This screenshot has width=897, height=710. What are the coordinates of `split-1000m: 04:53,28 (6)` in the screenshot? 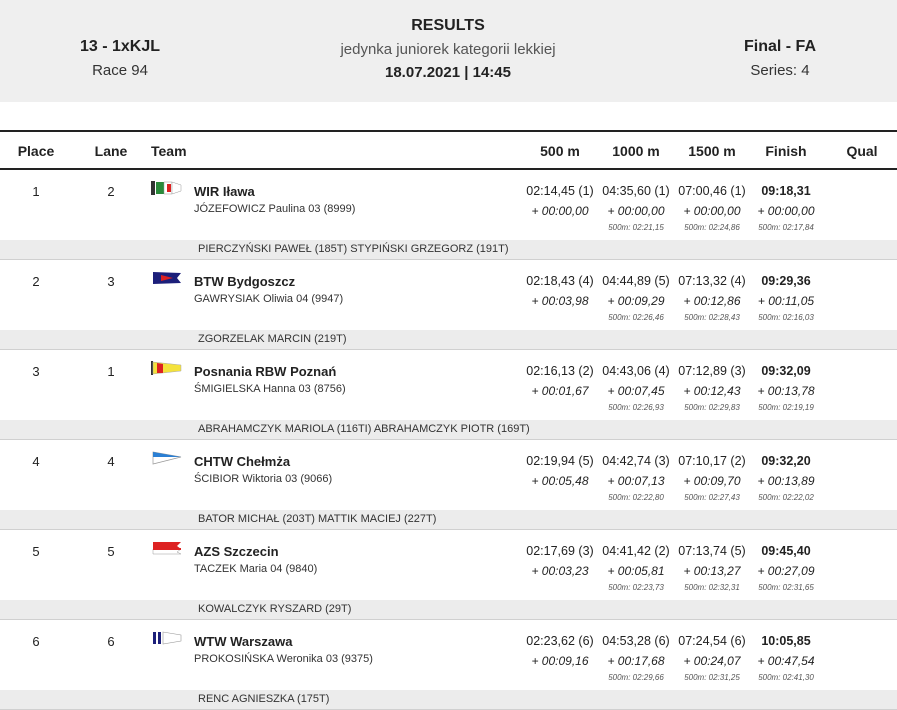 It's located at (636, 641).